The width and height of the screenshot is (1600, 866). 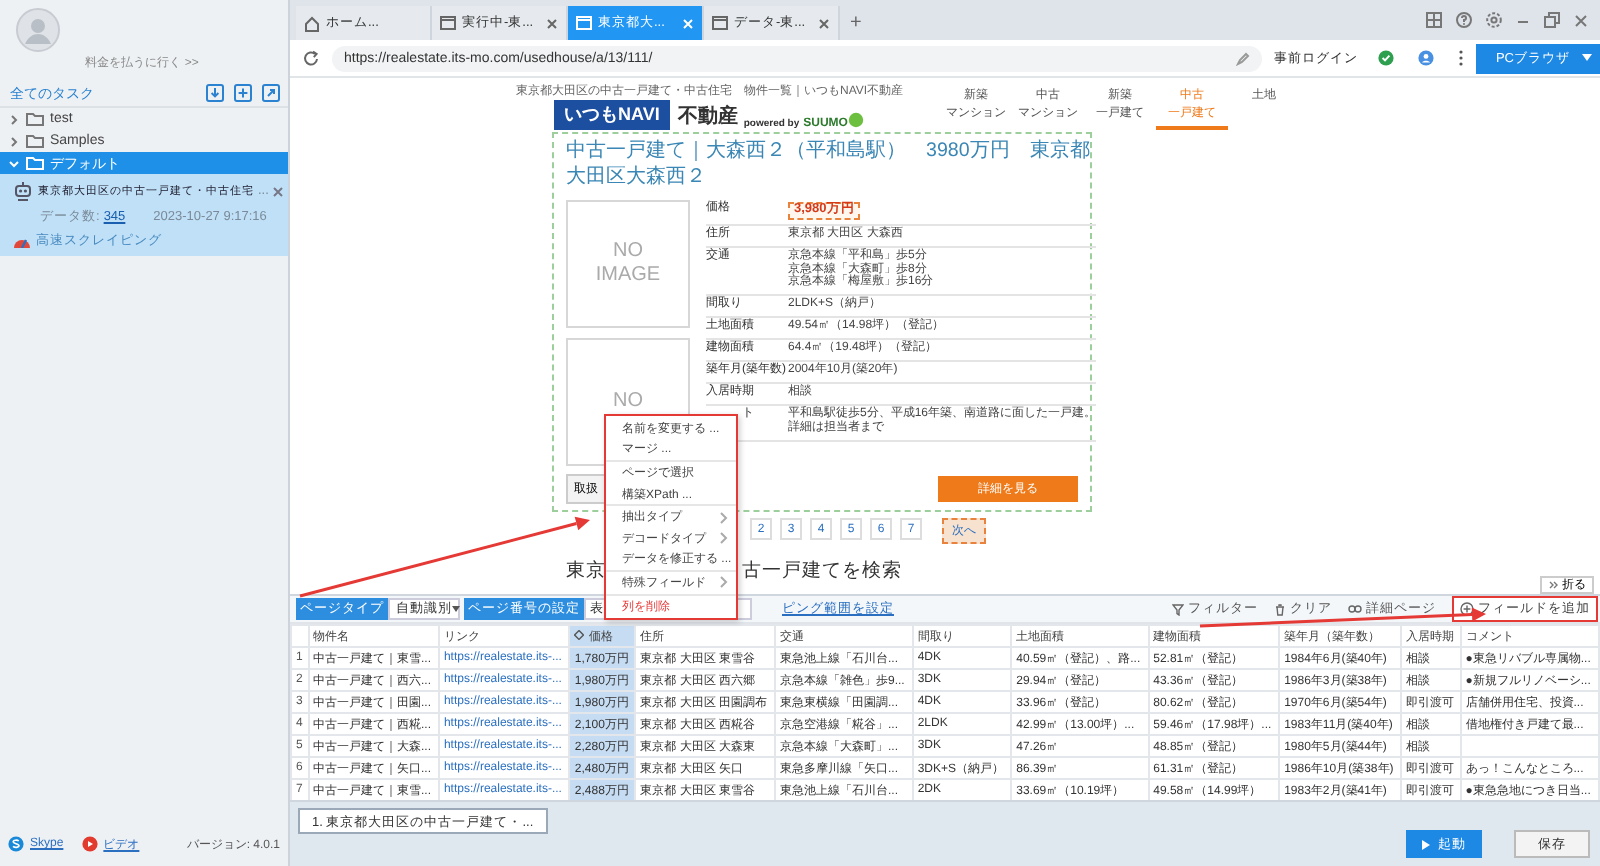 I want to click on import-icon, so click(x=215, y=93).